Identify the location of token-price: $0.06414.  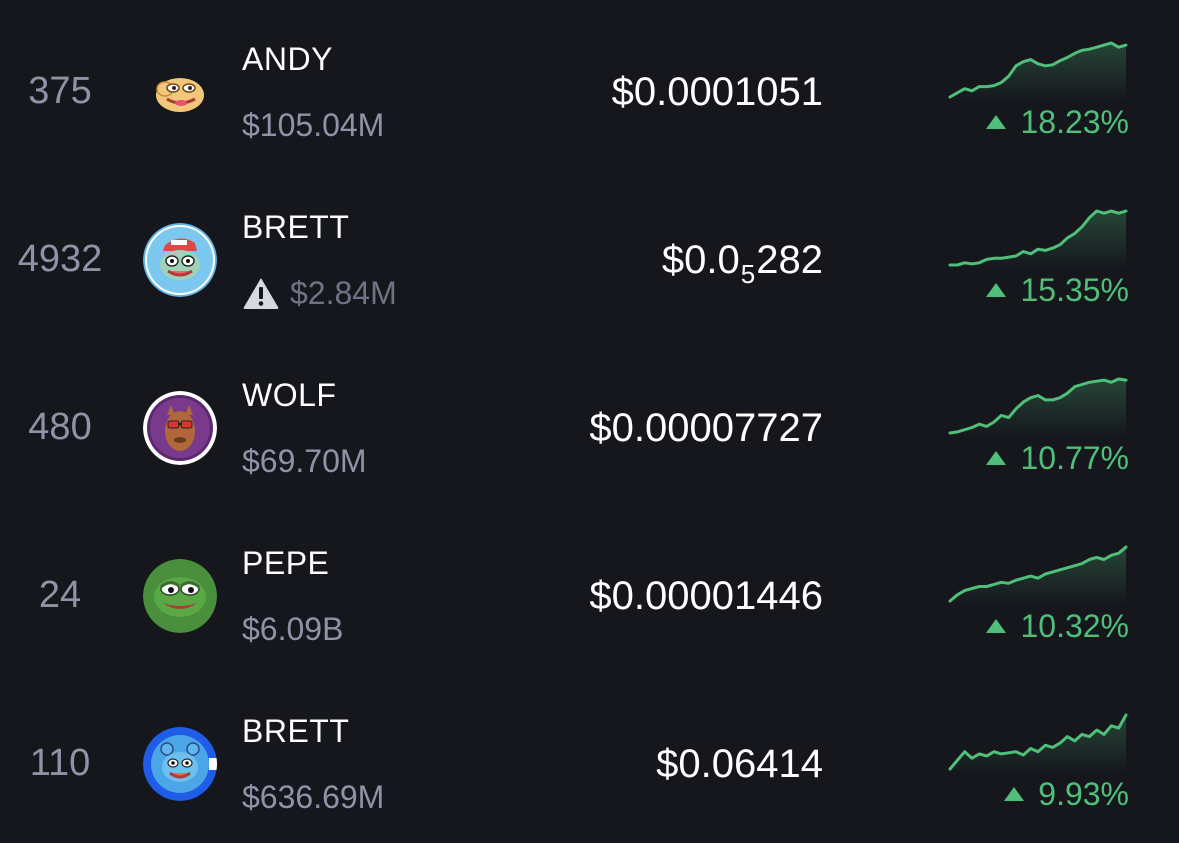
(739, 764).